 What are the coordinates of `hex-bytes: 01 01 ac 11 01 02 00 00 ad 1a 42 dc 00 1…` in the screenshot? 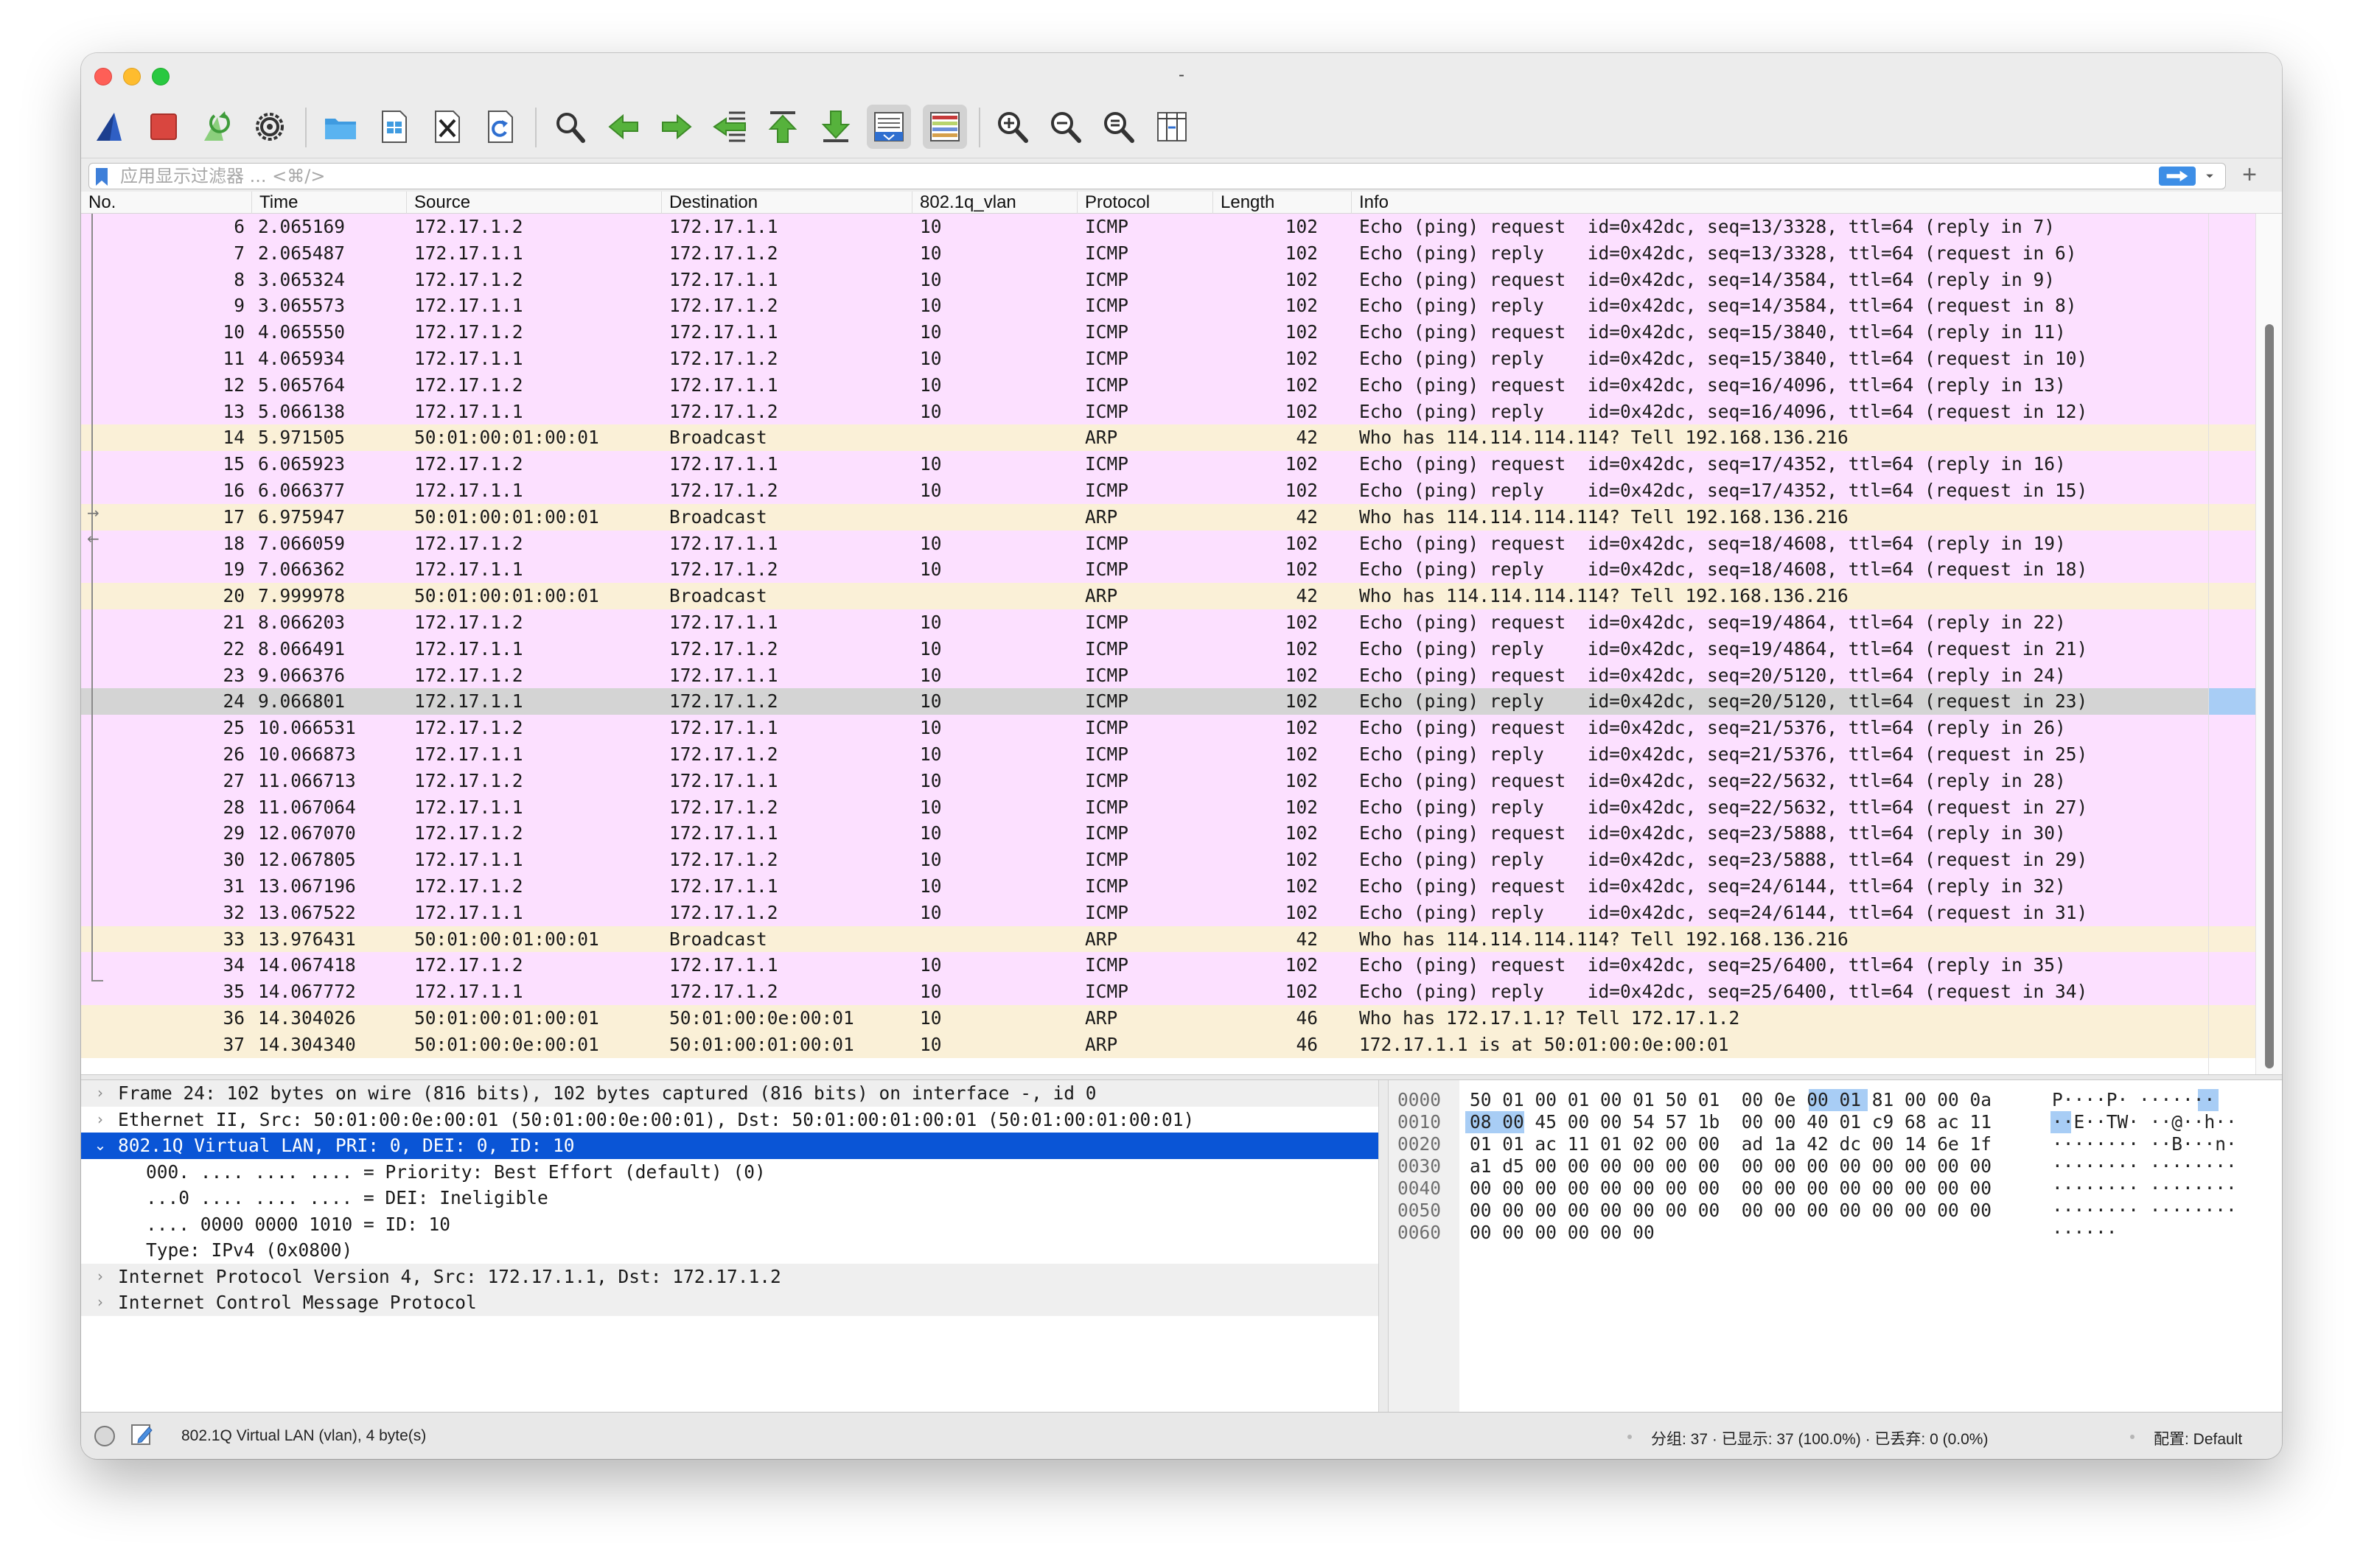 It's located at (1731, 1144).